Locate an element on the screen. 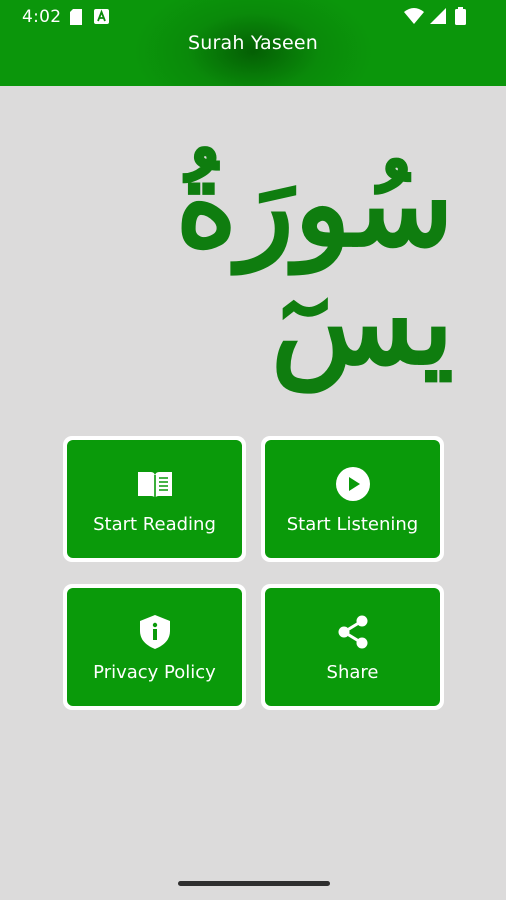  start-reading-button: Start Reading is located at coordinates (154, 499).